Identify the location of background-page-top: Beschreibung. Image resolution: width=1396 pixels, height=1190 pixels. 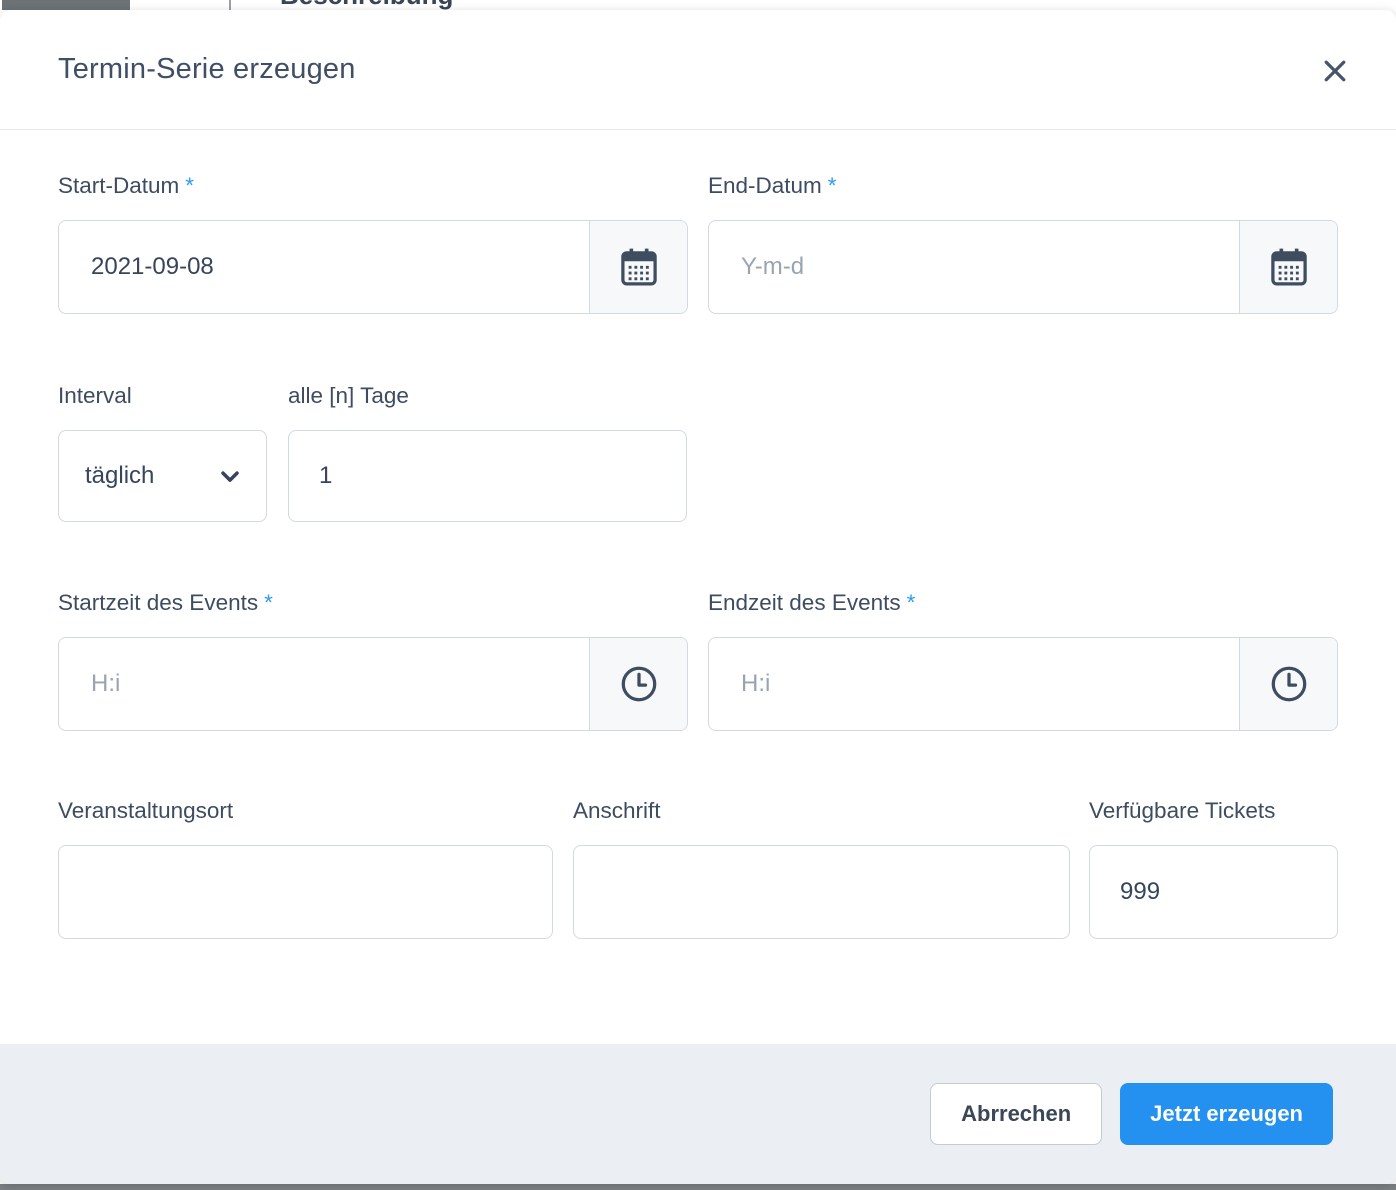
(698, 5).